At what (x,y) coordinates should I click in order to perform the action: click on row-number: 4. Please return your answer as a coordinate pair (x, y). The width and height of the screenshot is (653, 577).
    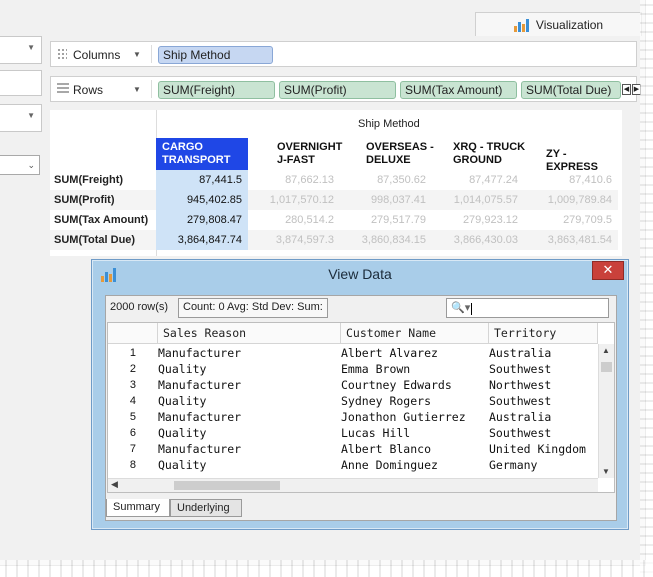
    Looking at the image, I should click on (132, 401).